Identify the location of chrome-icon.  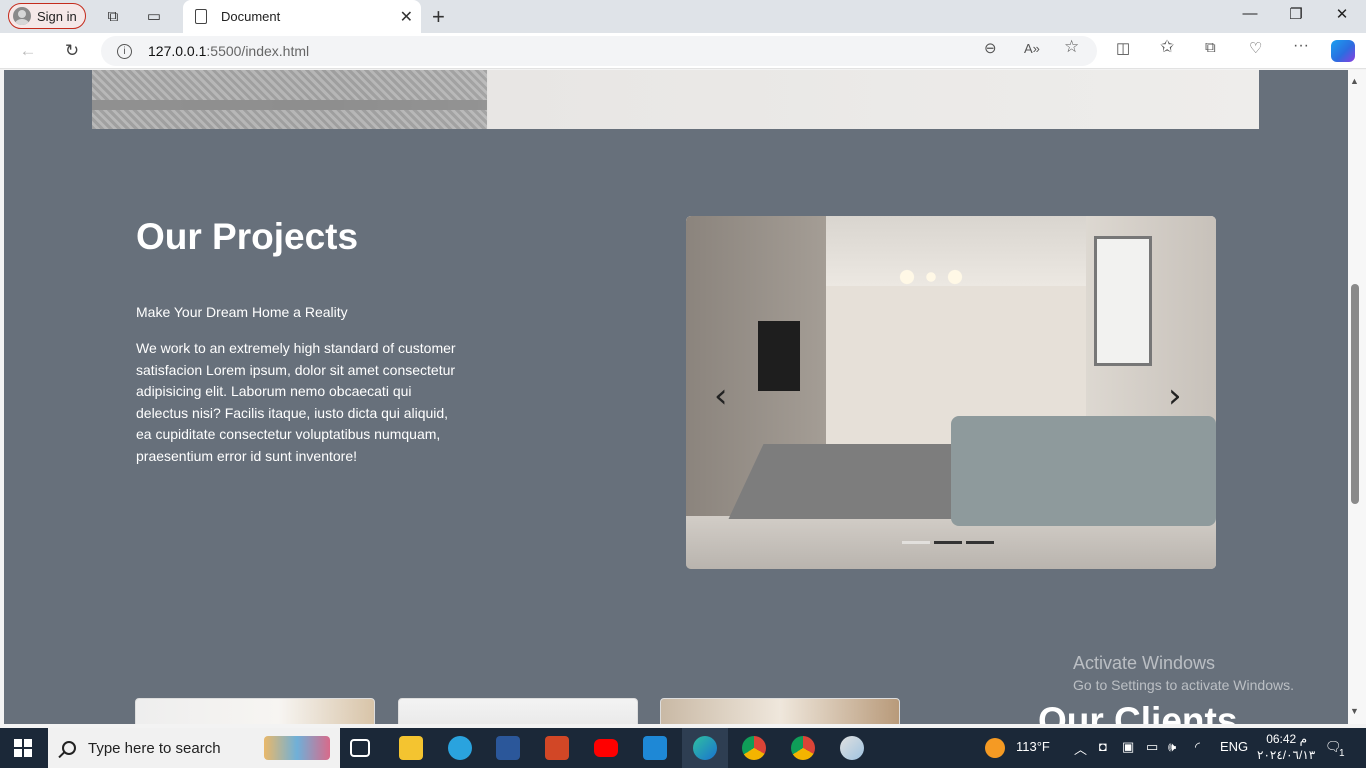
(754, 748).